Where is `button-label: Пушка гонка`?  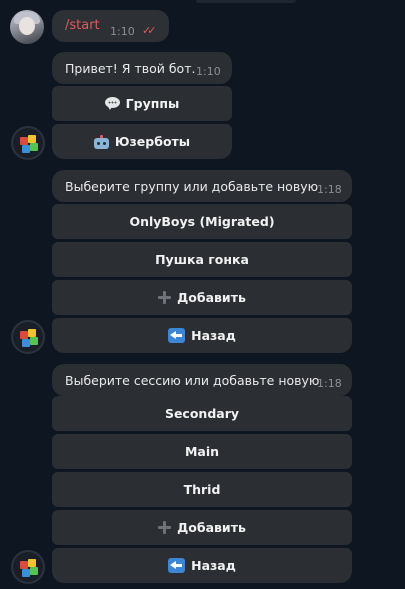 button-label: Пушка гонка is located at coordinates (202, 259).